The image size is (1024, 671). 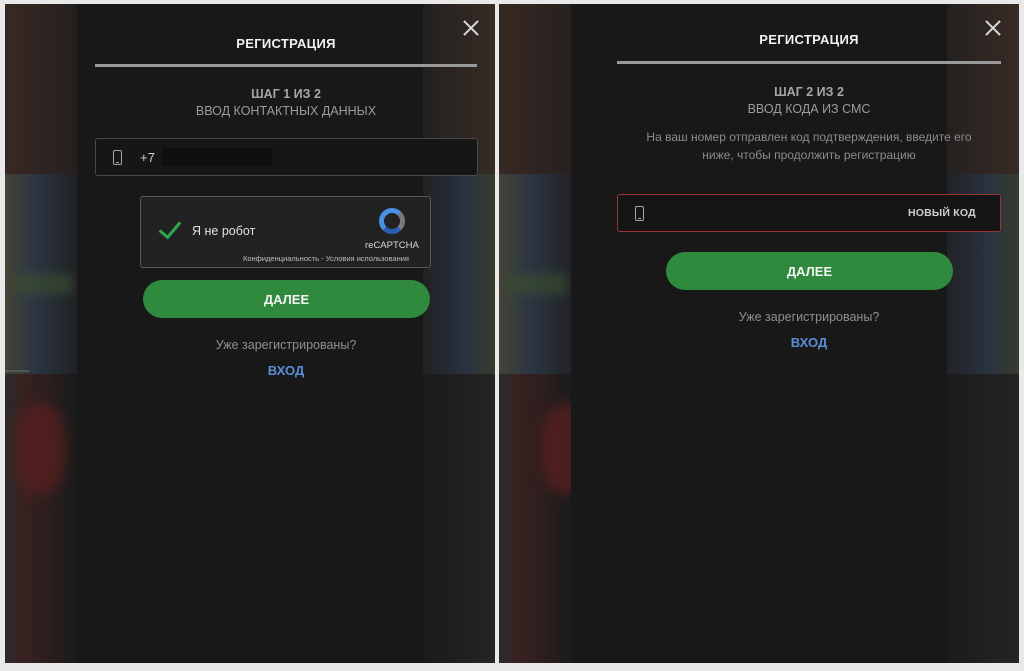 I want to click on step-indicator: ШАГ 2 ИЗ 2 ВВОД КОДА ИЗ СМС, so click(x=809, y=101).